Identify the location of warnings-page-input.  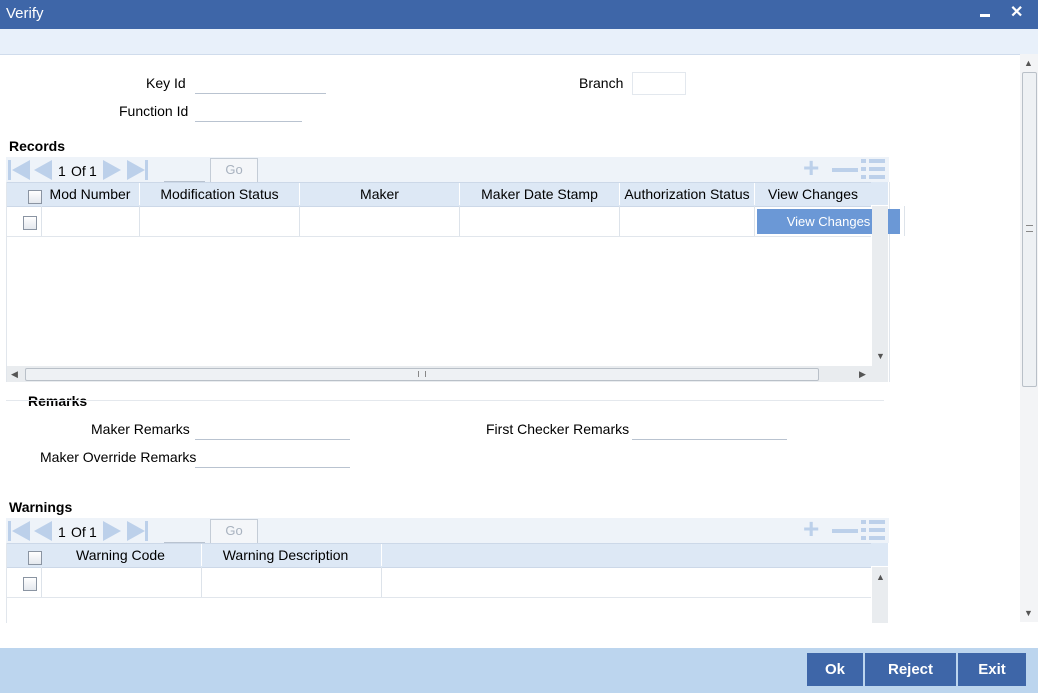
(184, 532).